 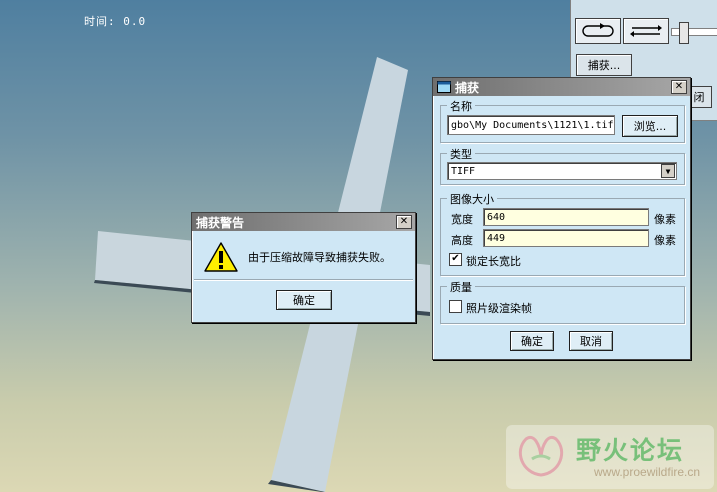 I want to click on type-select: TIFF ▼, so click(x=562, y=171).